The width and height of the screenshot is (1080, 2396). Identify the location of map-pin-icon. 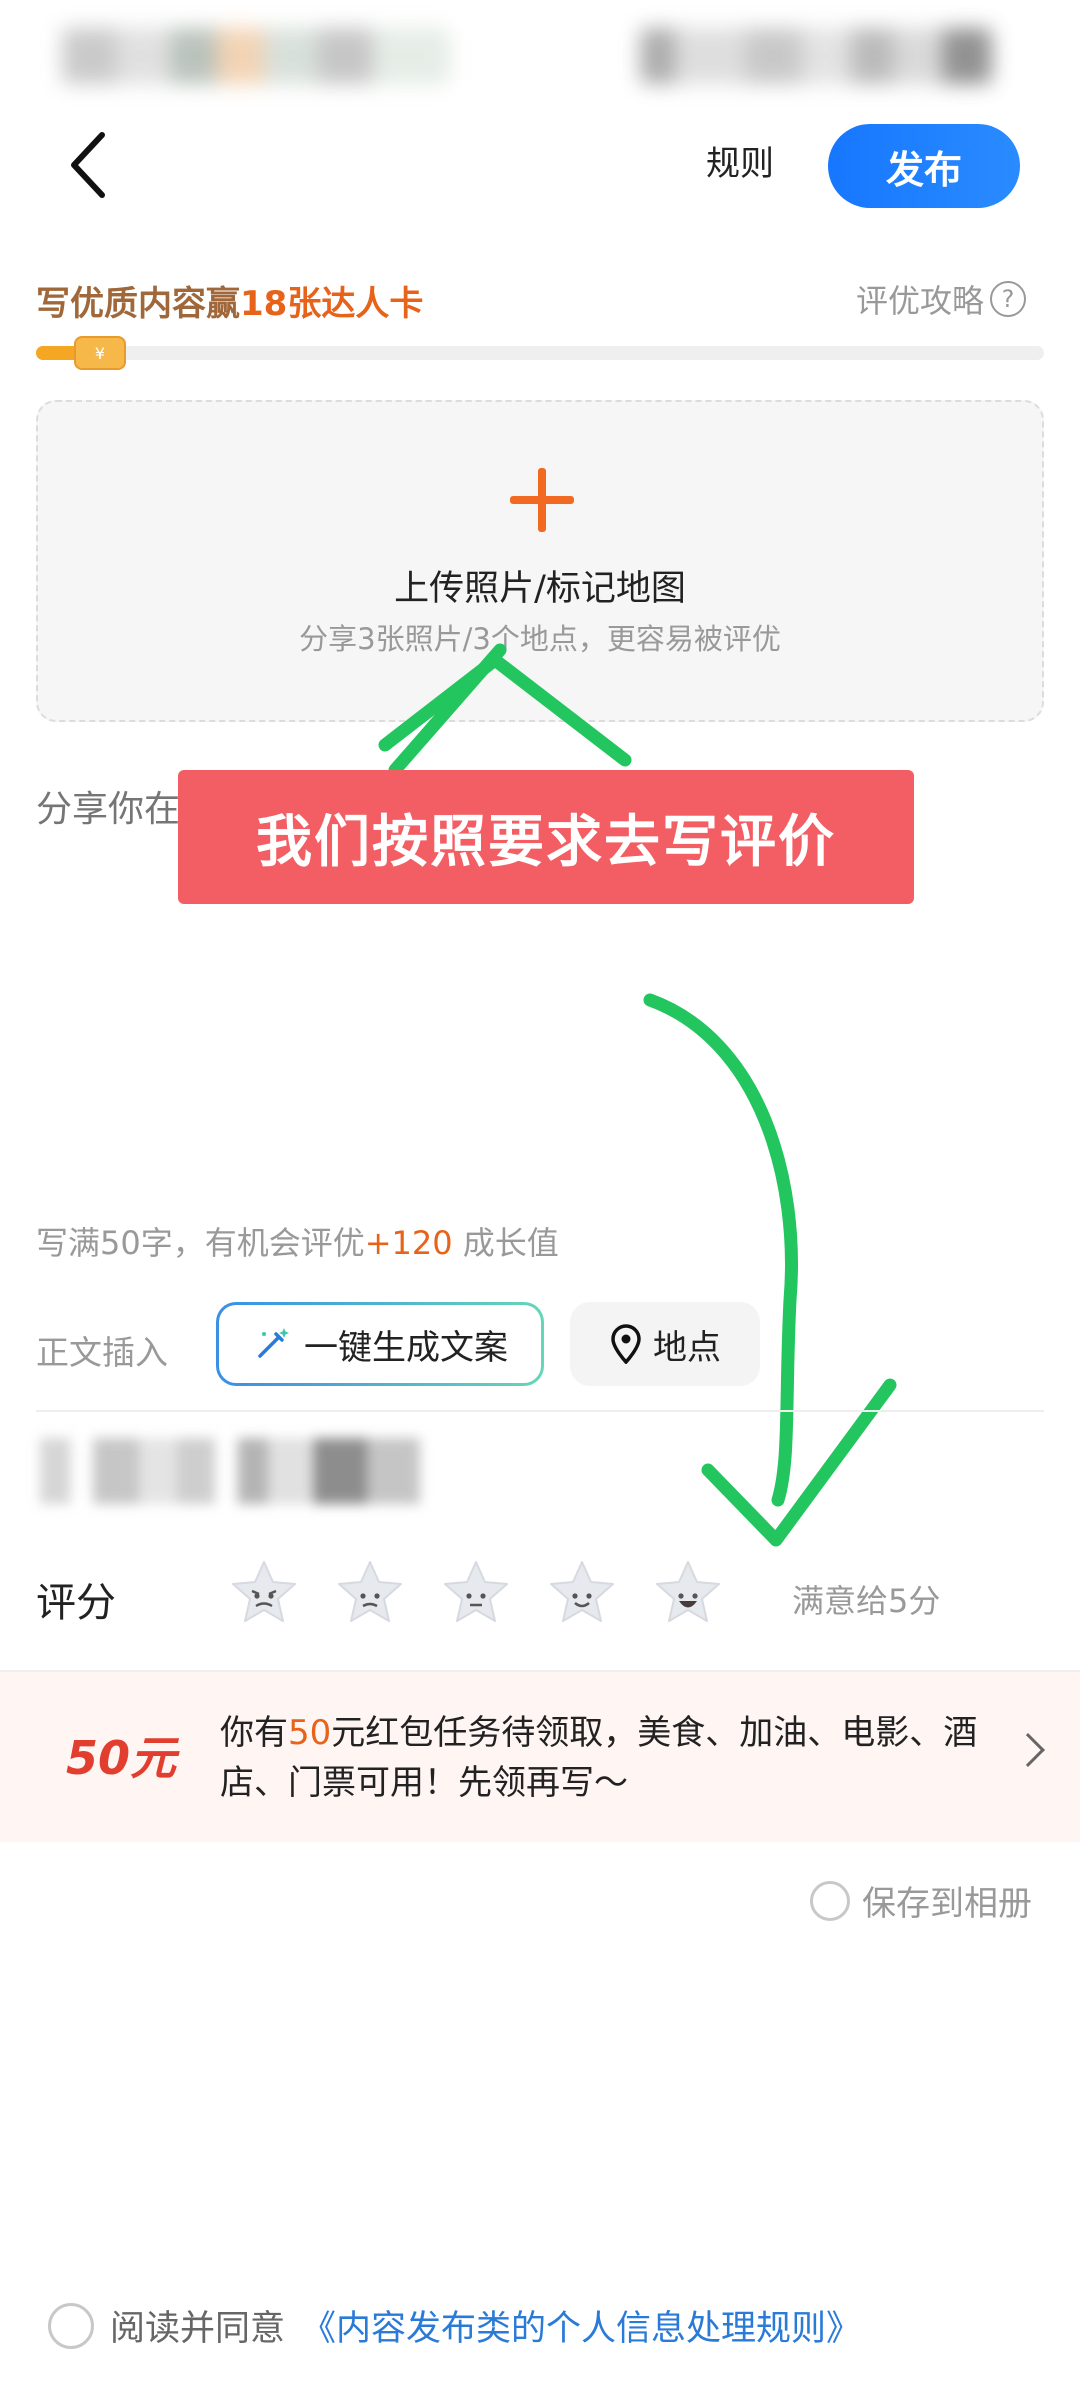
(626, 1344).